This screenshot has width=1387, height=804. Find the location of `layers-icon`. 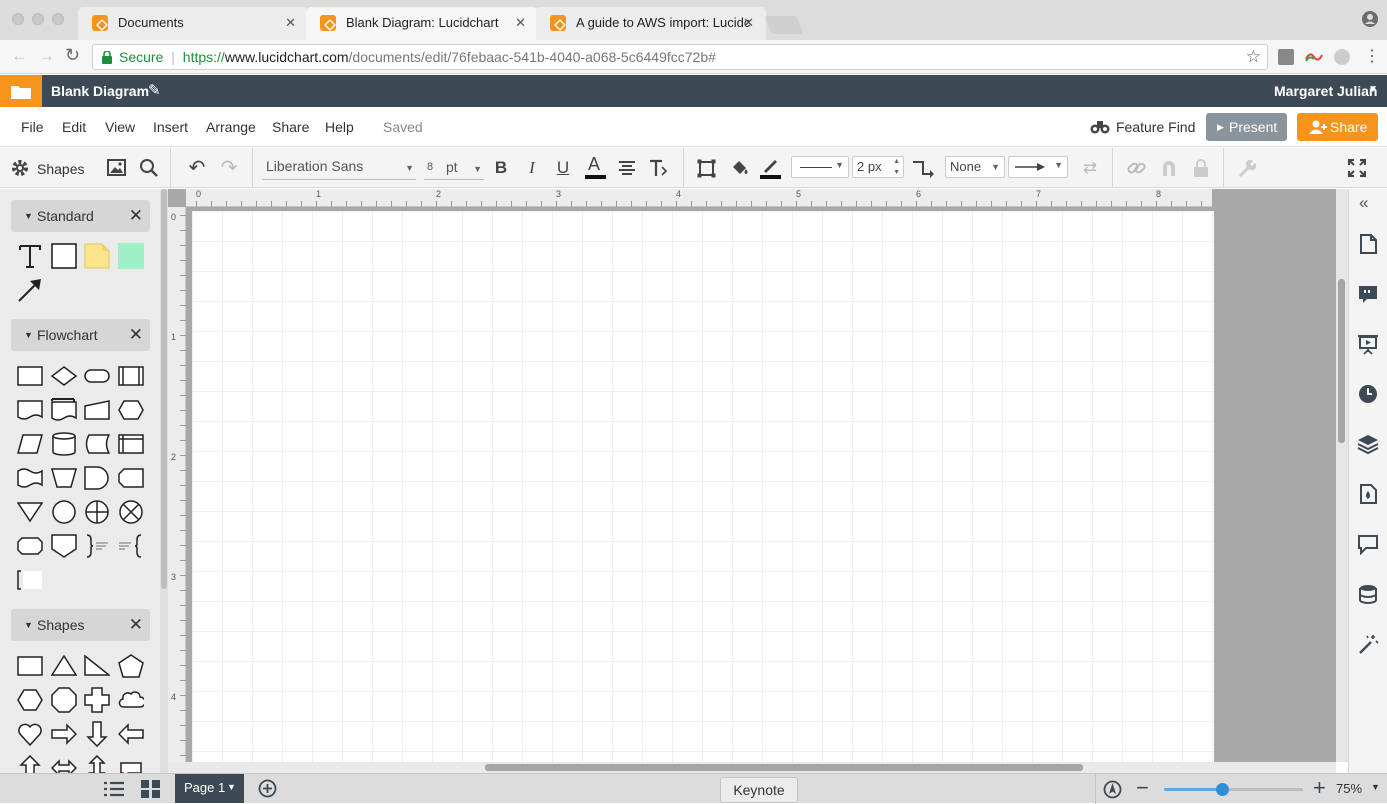

layers-icon is located at coordinates (1368, 444).